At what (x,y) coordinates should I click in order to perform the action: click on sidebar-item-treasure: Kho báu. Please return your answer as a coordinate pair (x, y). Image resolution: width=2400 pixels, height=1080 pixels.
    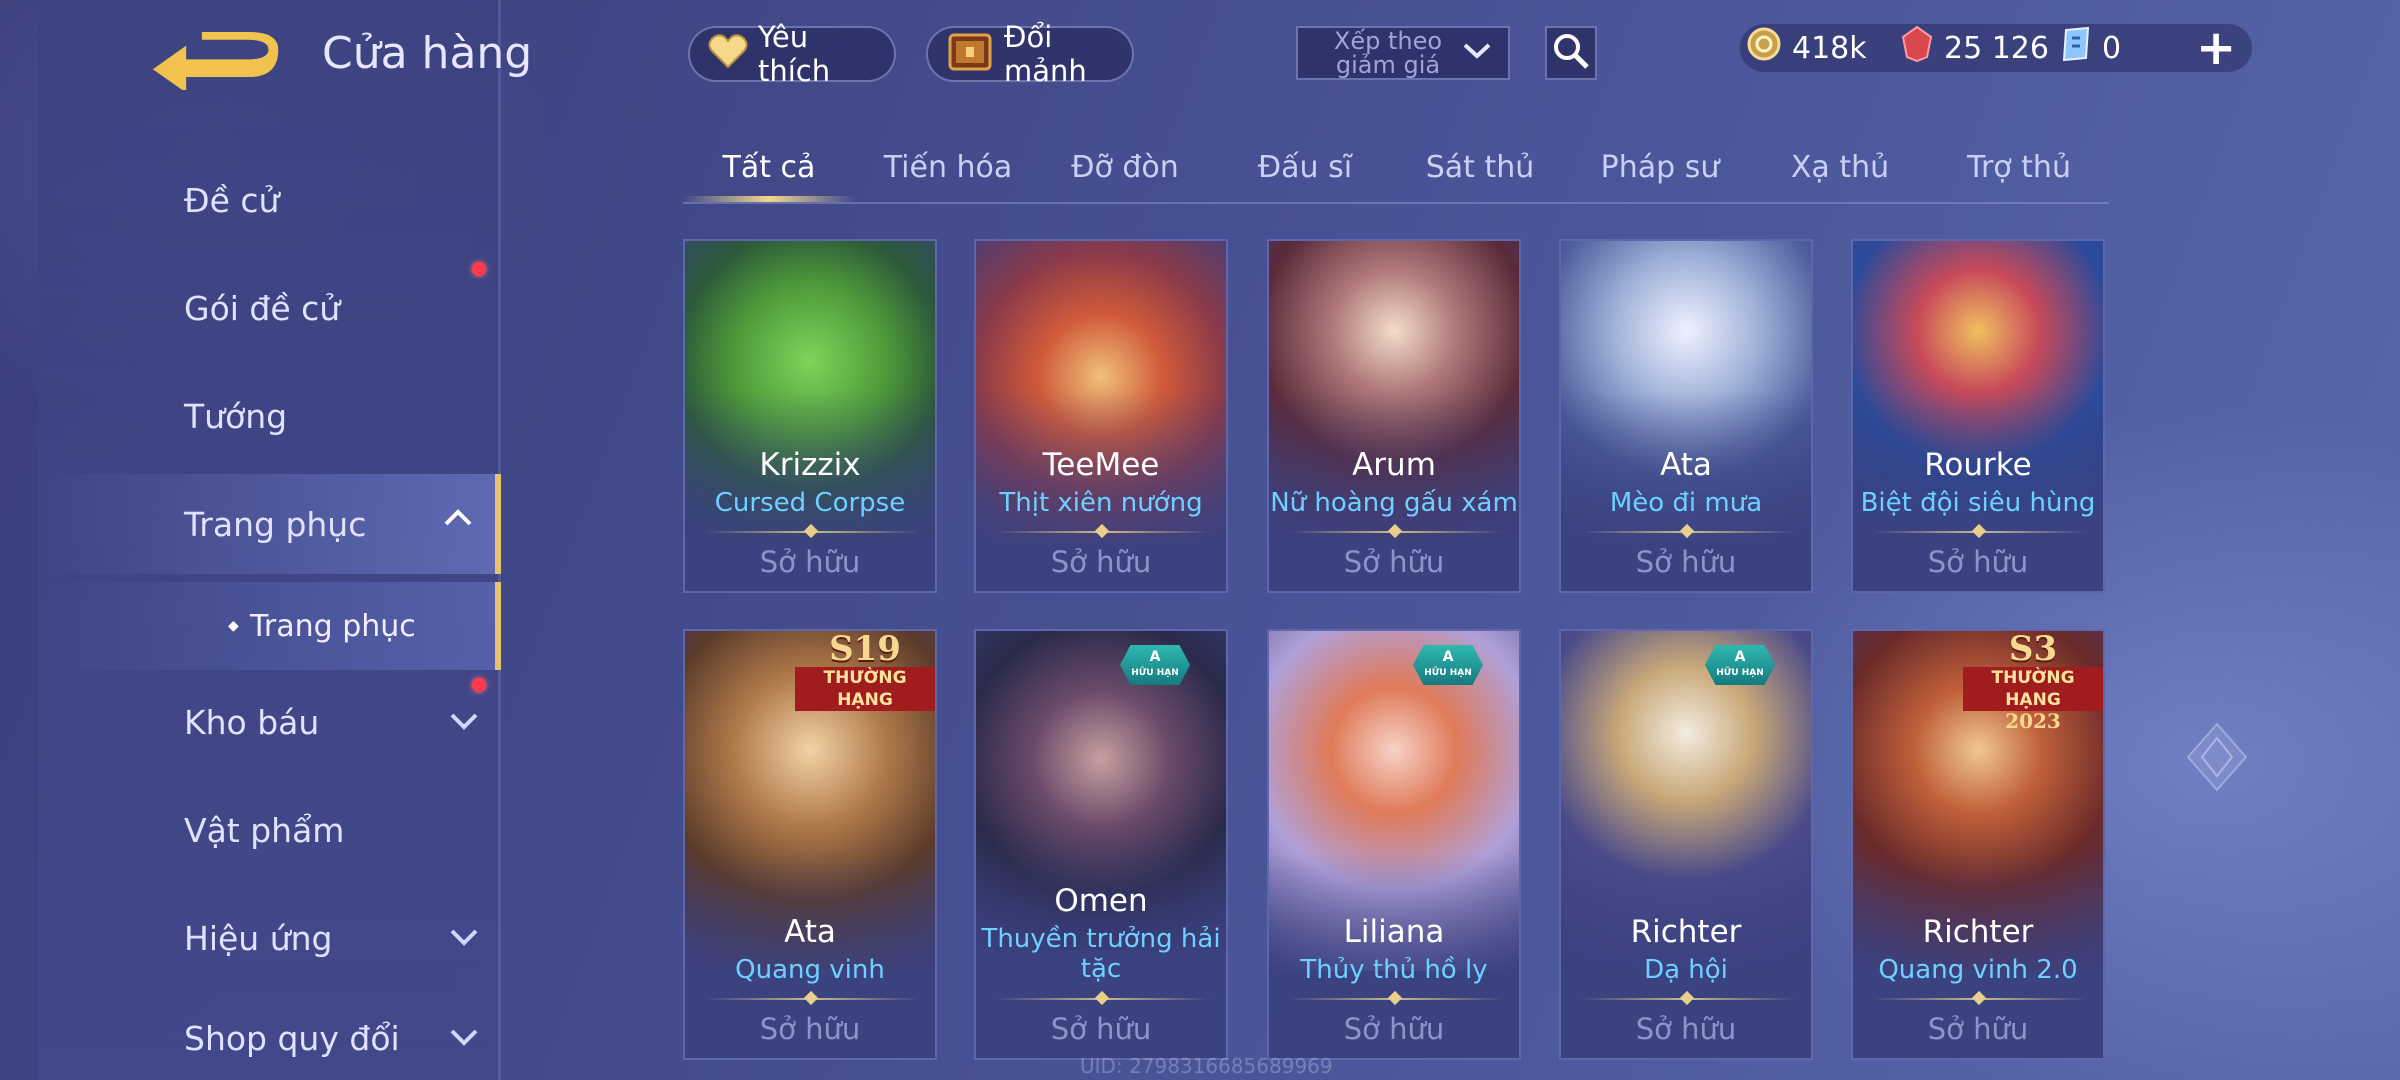
    Looking at the image, I should click on (269, 722).